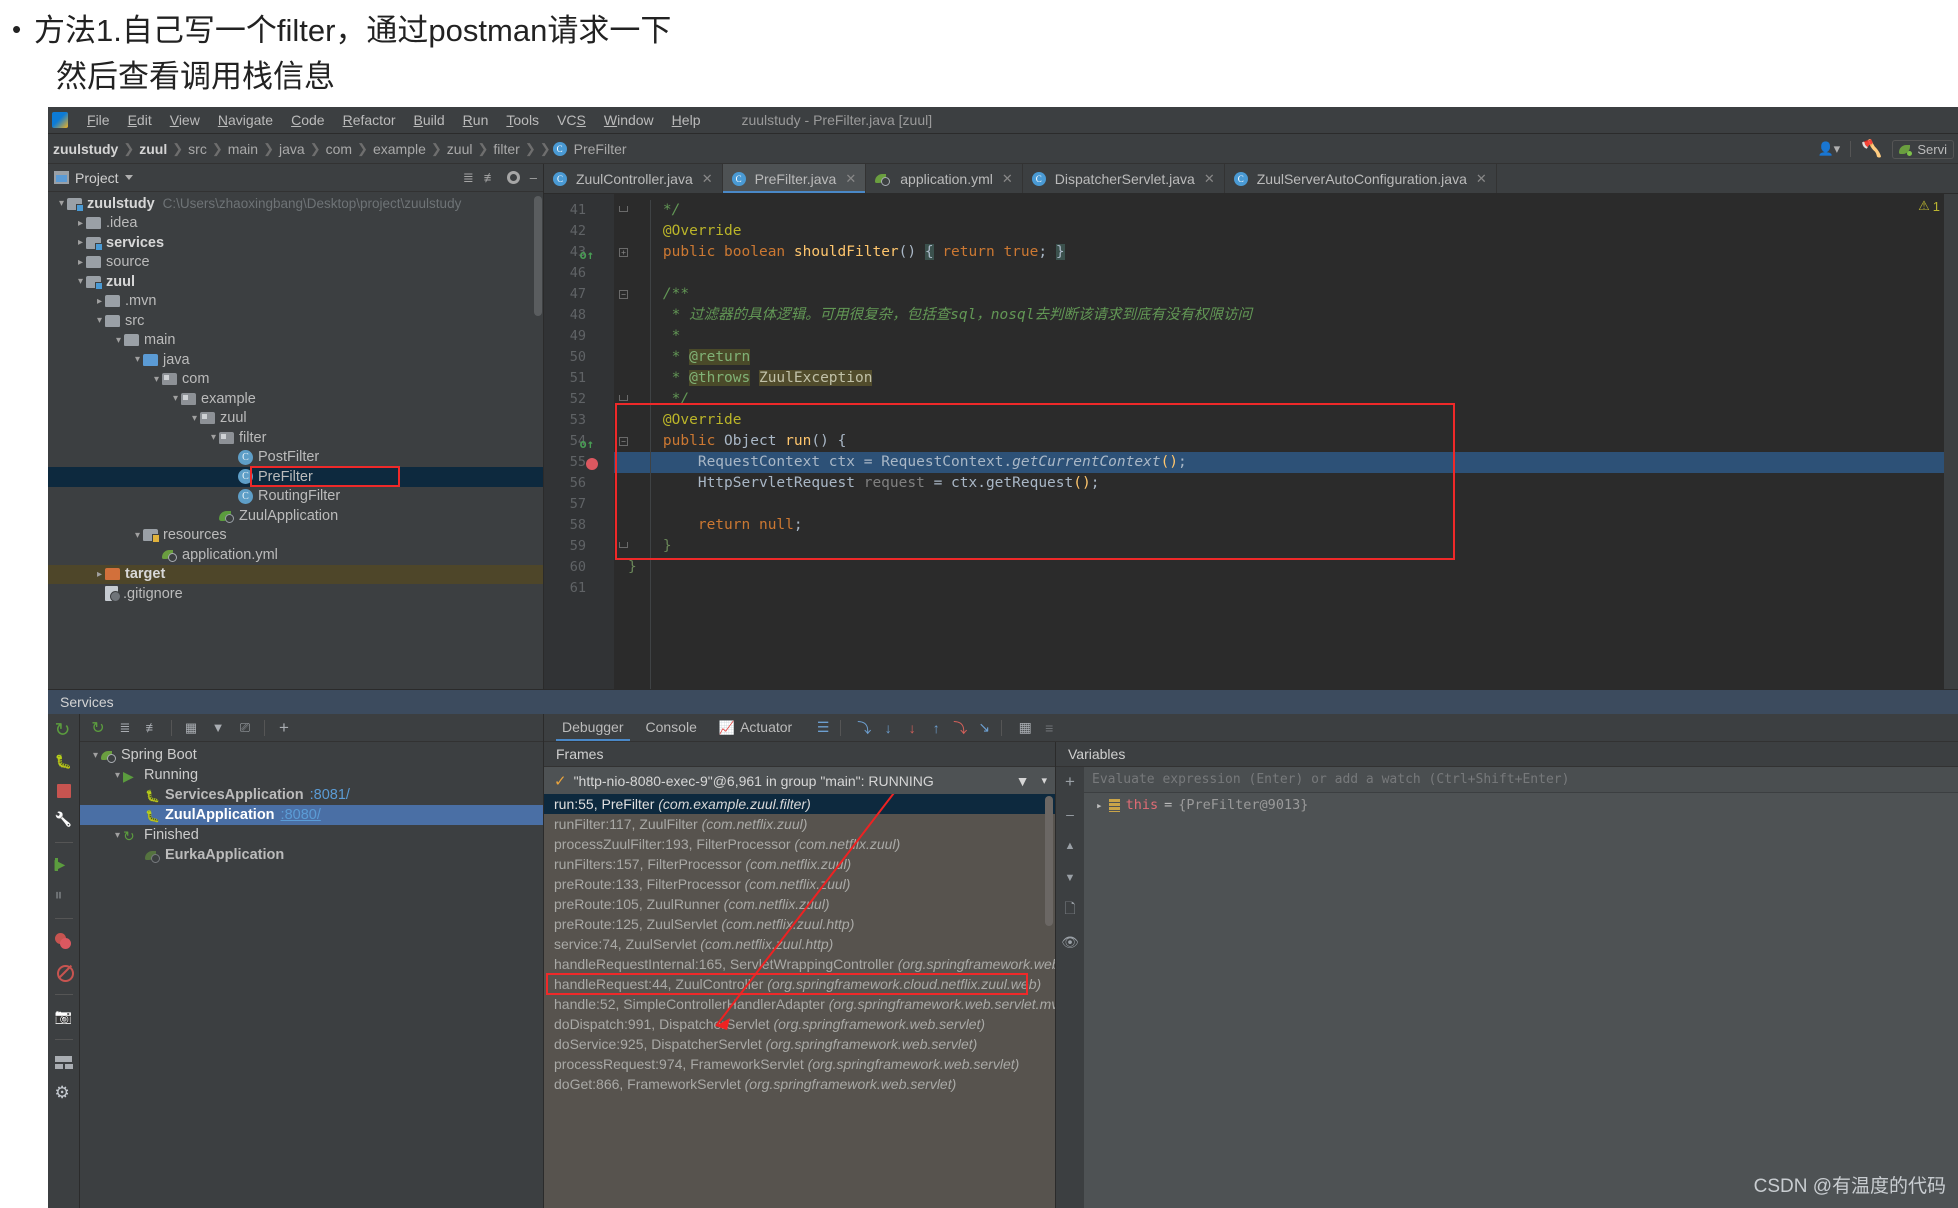 The height and width of the screenshot is (1208, 1958). What do you see at coordinates (63, 865) in the screenshot?
I see `resume-program-icon` at bounding box center [63, 865].